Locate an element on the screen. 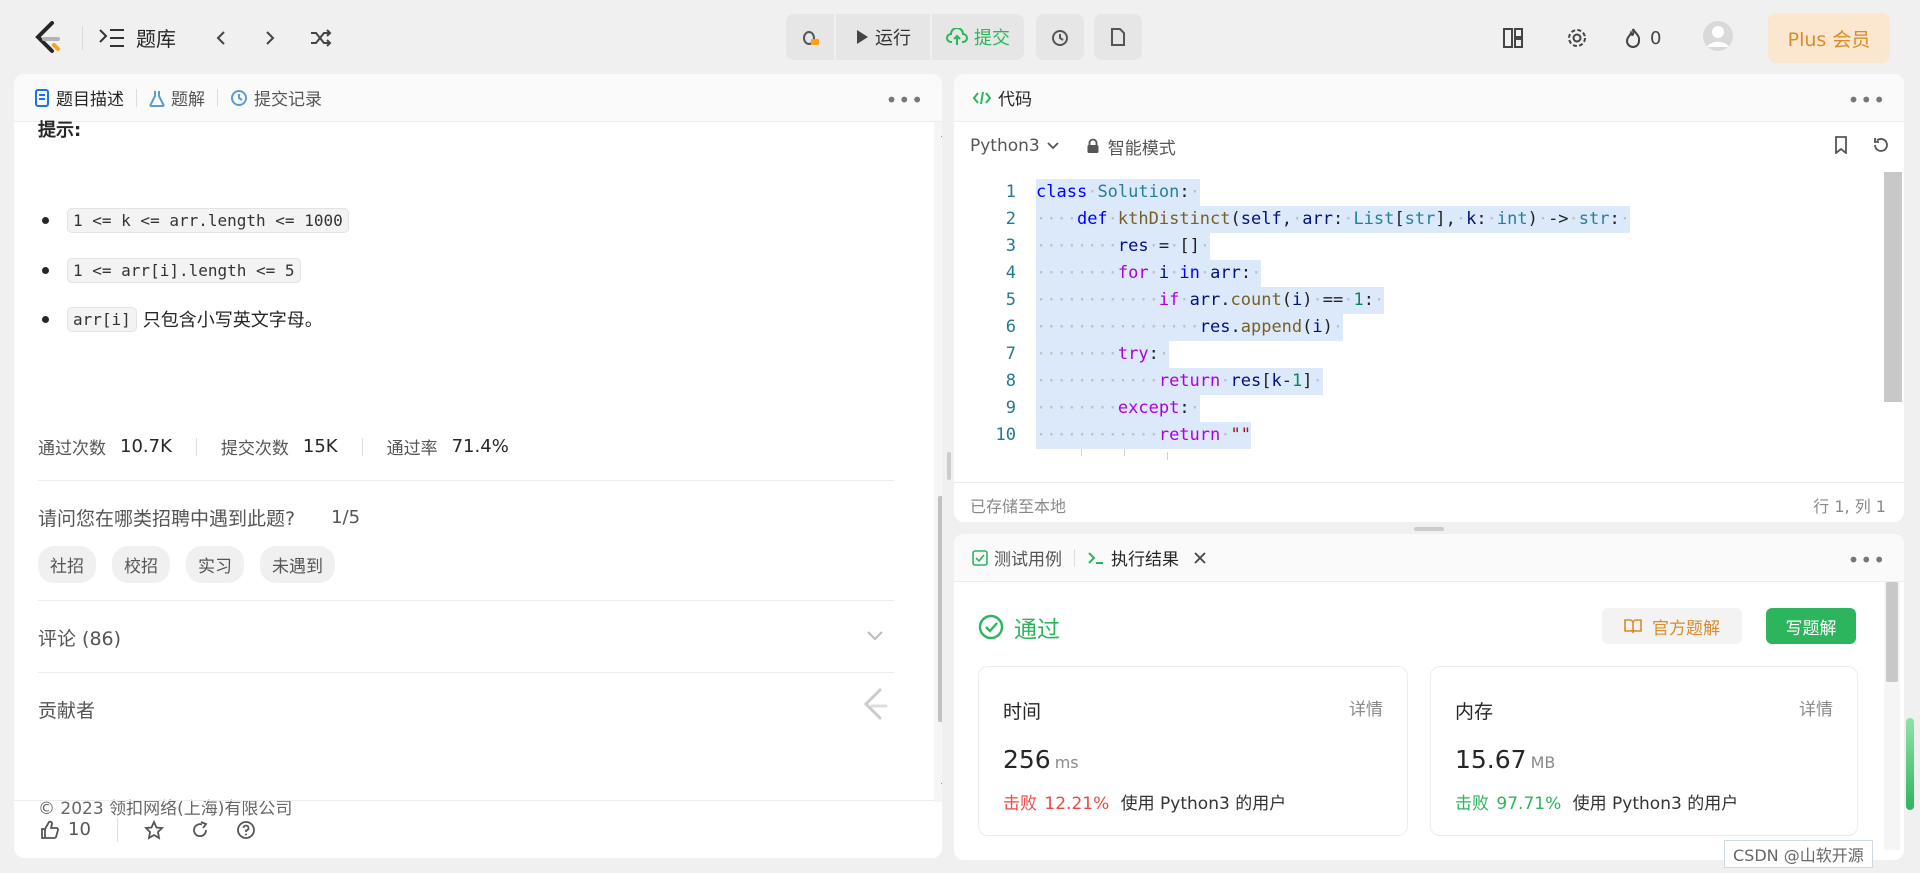 The height and width of the screenshot is (873, 1920). tab-testcase: 测试用例 is located at coordinates (1017, 557).